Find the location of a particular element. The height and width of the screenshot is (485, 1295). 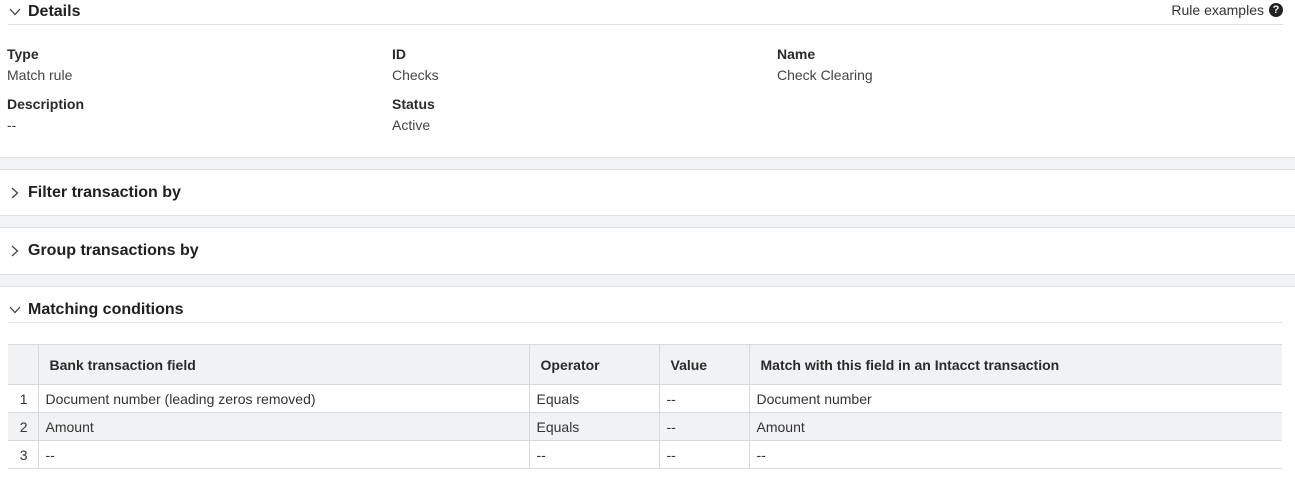

matching-header: Matching conditions is located at coordinates (645, 310).